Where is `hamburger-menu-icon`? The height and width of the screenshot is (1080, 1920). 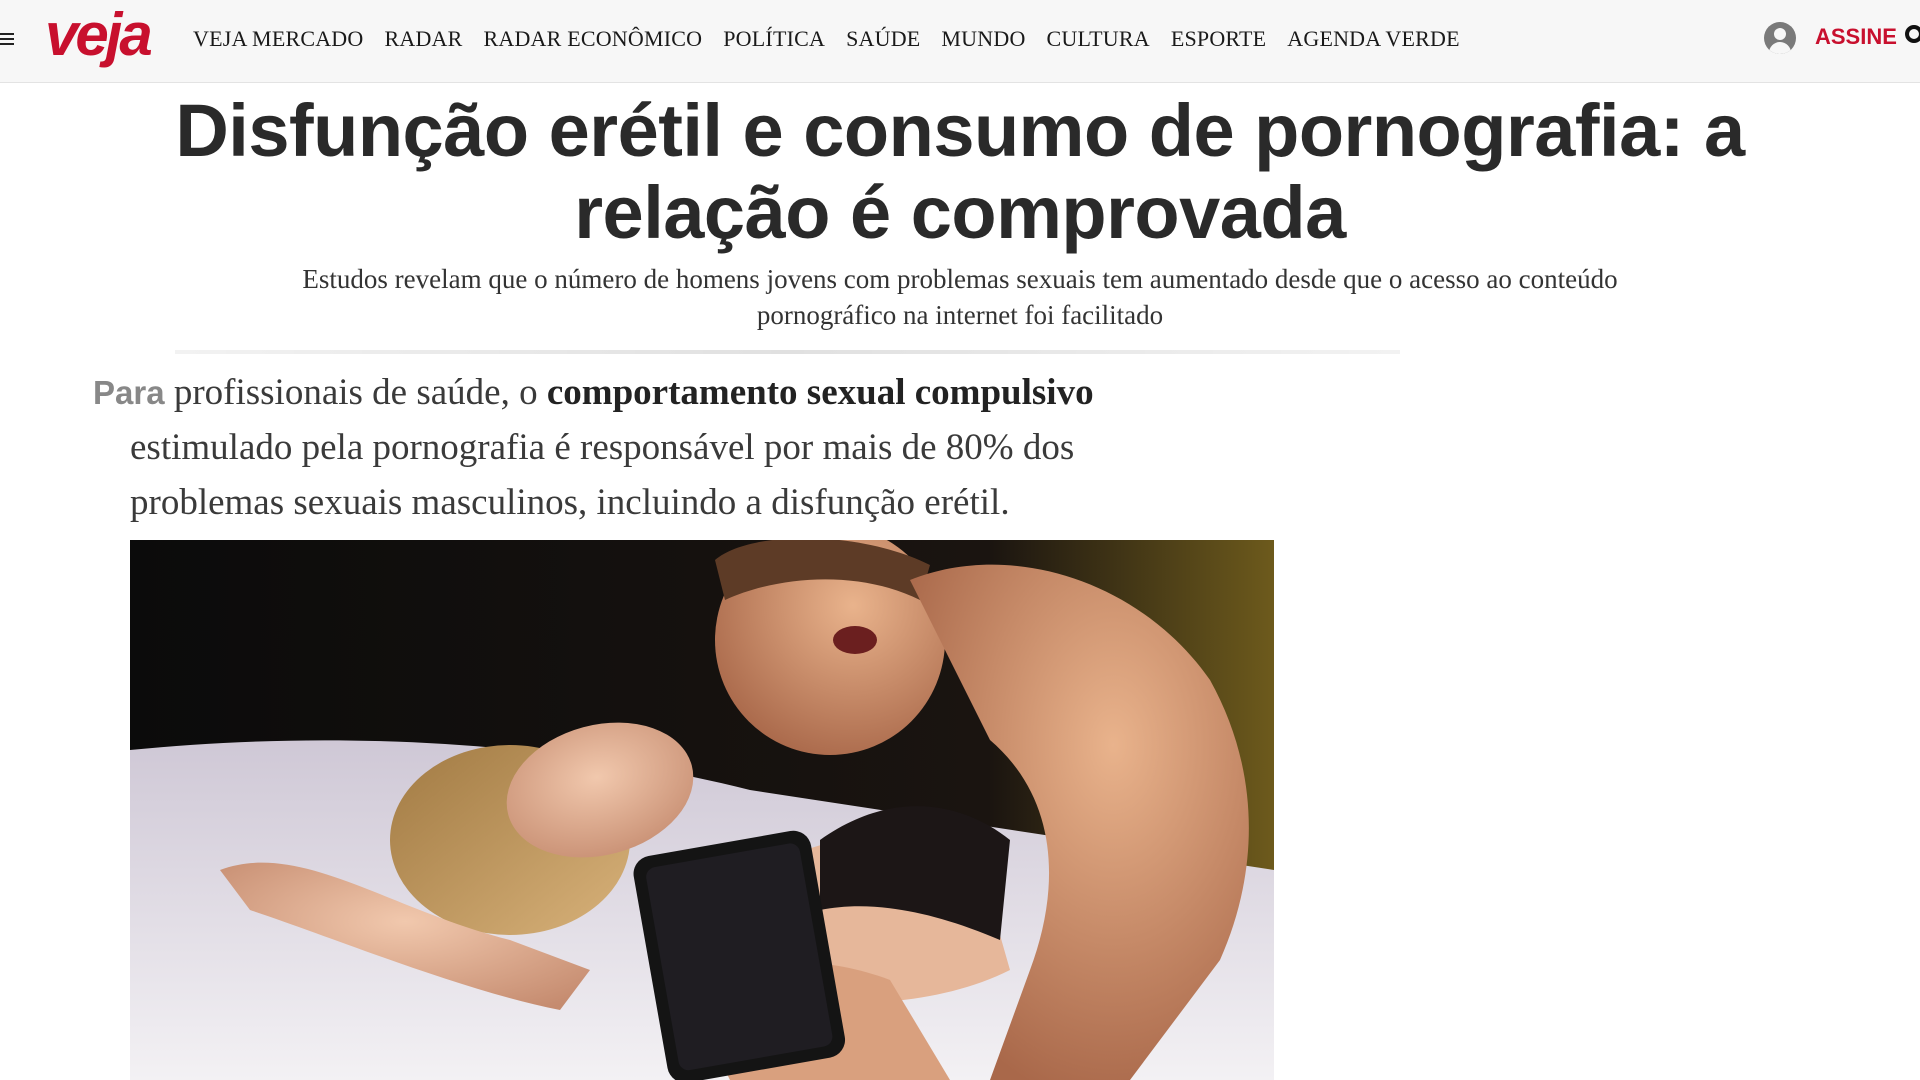 hamburger-menu-icon is located at coordinates (7, 39).